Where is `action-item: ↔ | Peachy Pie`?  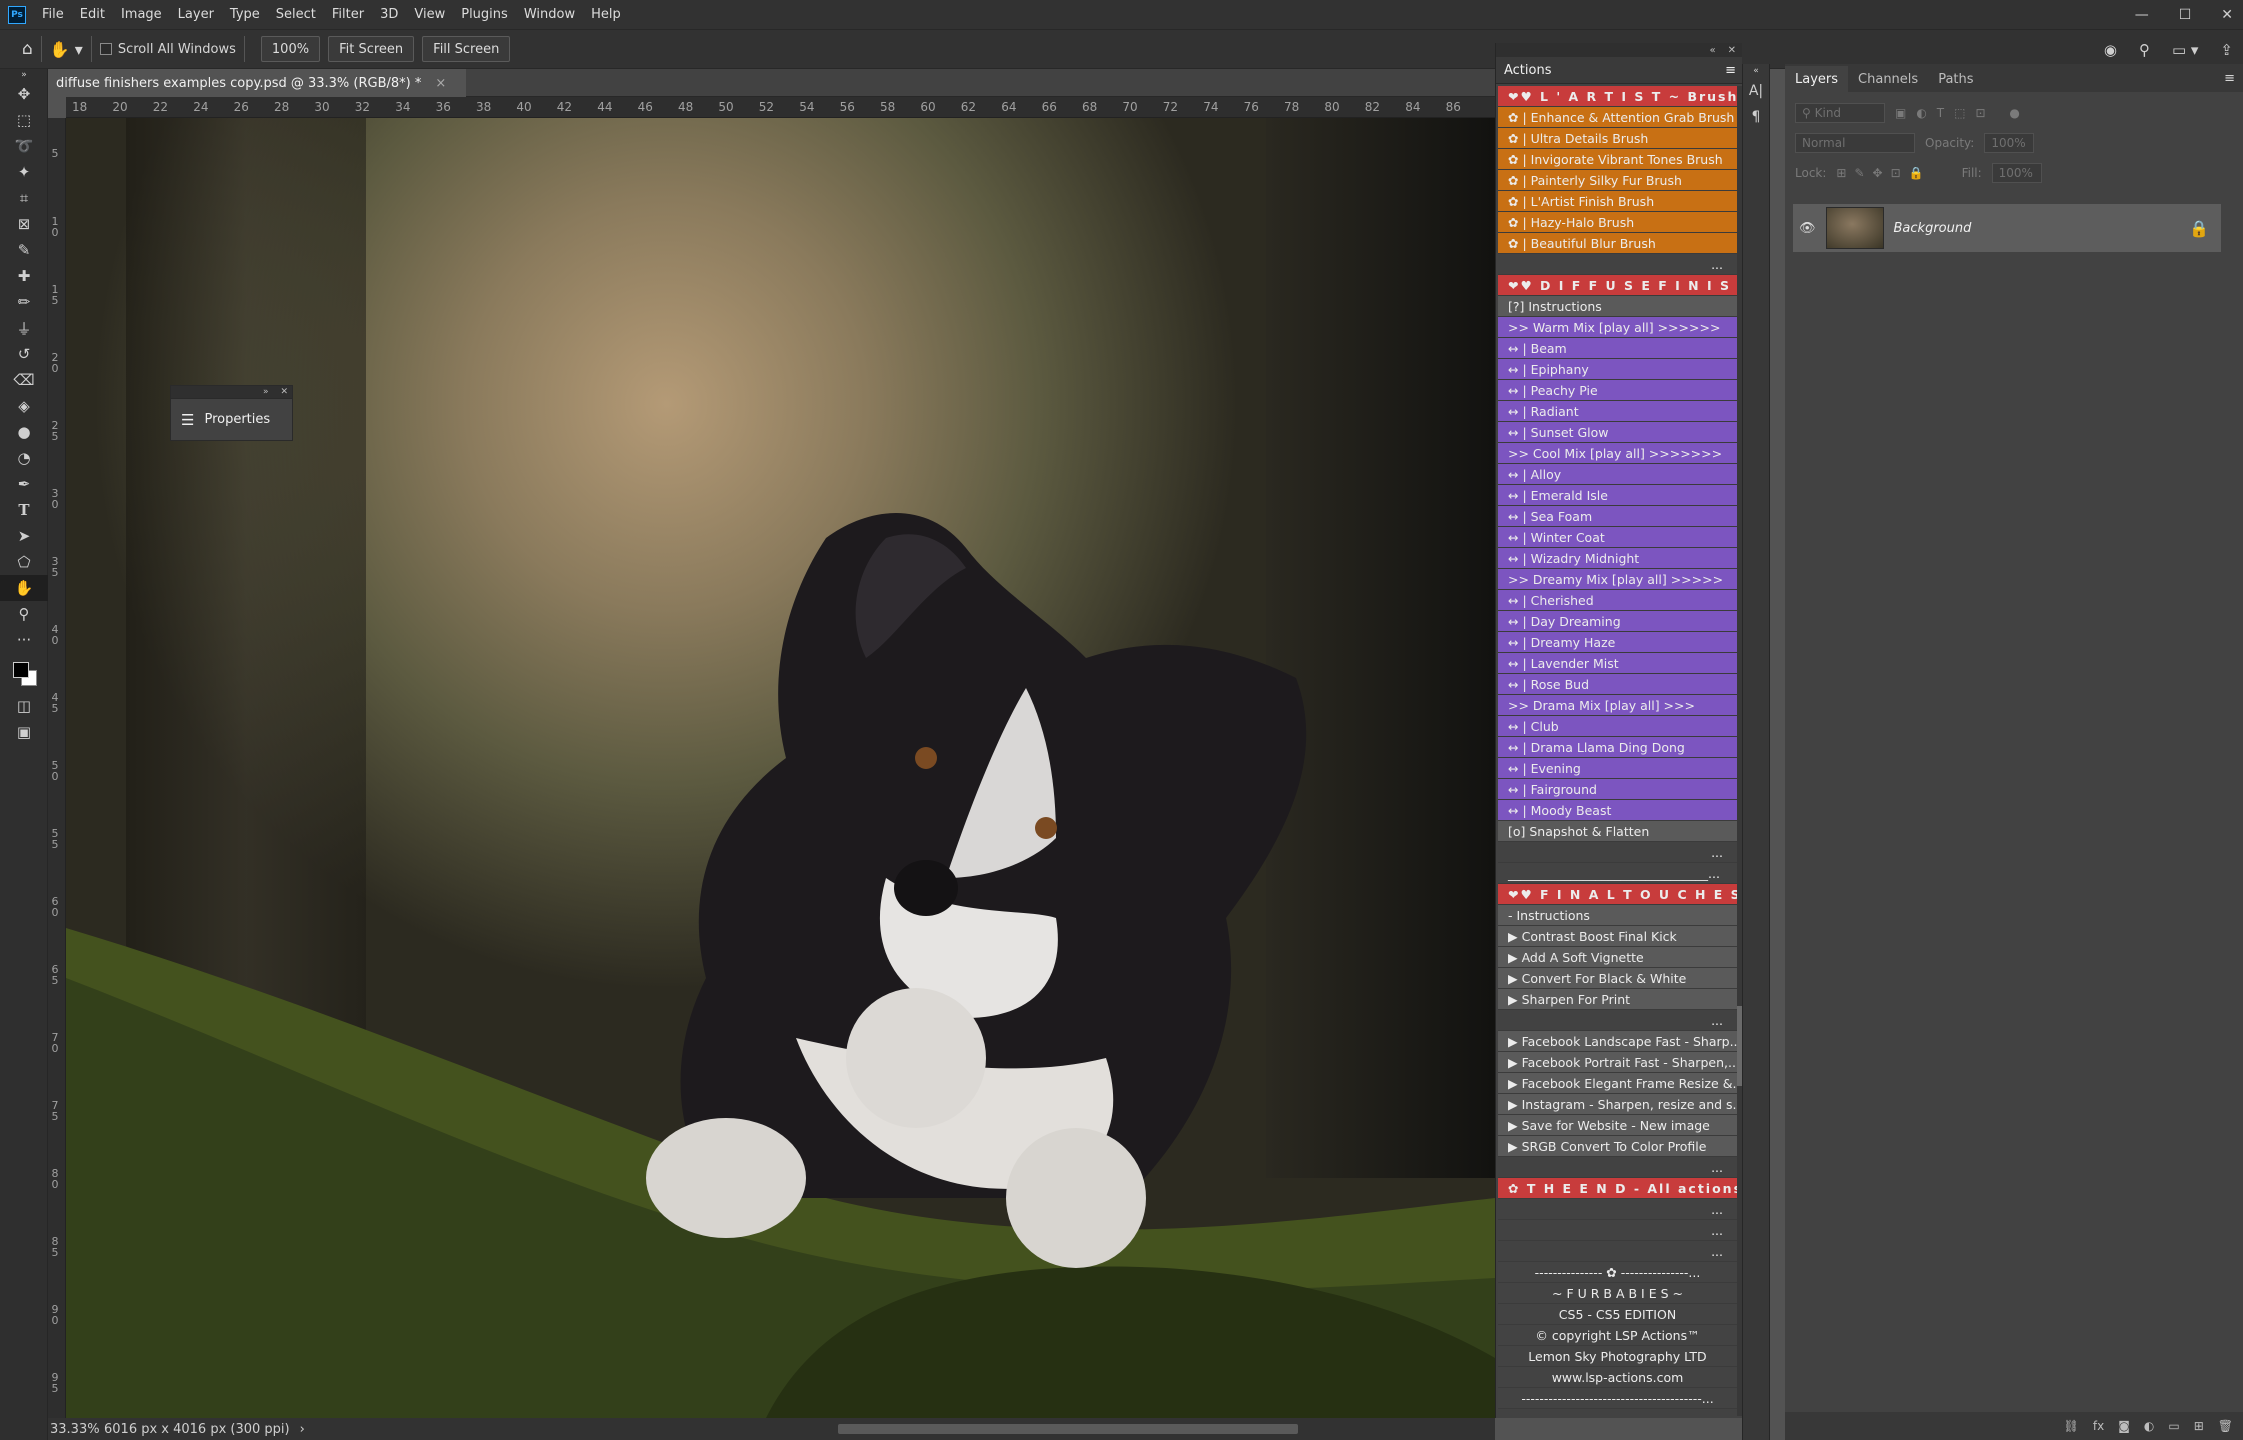
action-item: ↔ | Peachy Pie is located at coordinates (1617, 390).